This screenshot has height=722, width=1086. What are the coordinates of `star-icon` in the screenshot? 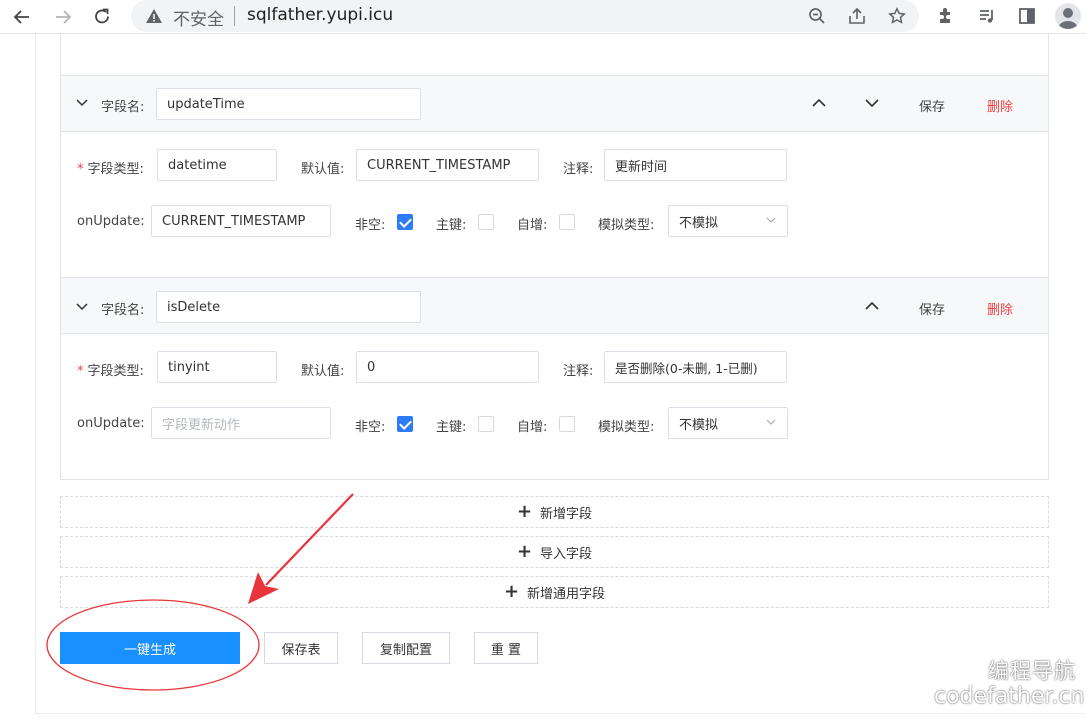 It's located at (897, 16).